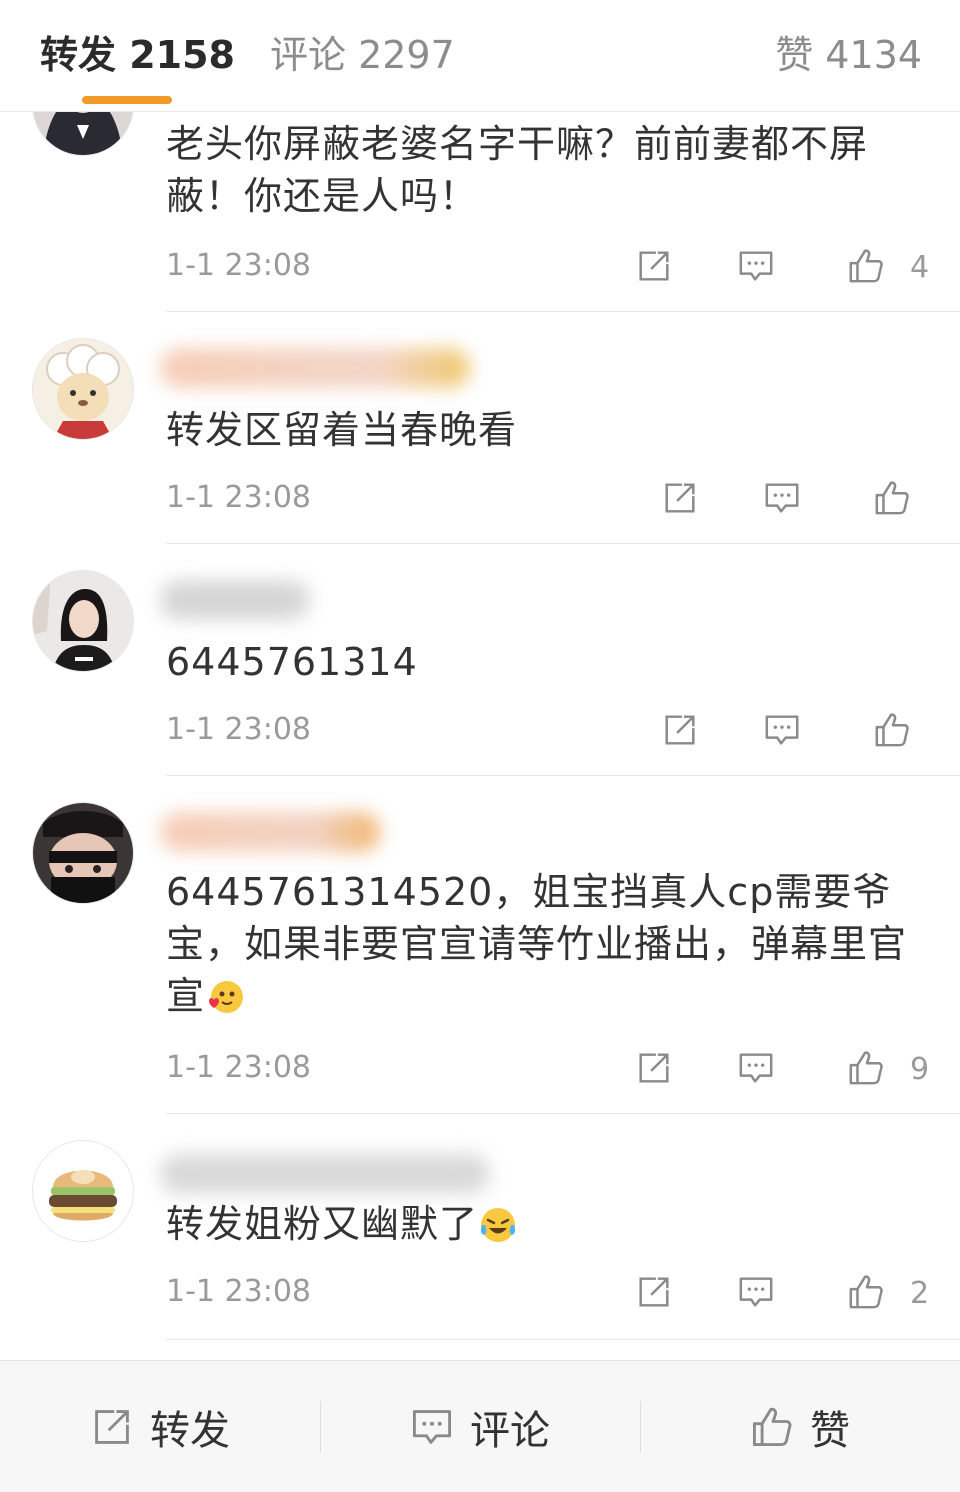  I want to click on repost-button: 转发, so click(160, 1426).